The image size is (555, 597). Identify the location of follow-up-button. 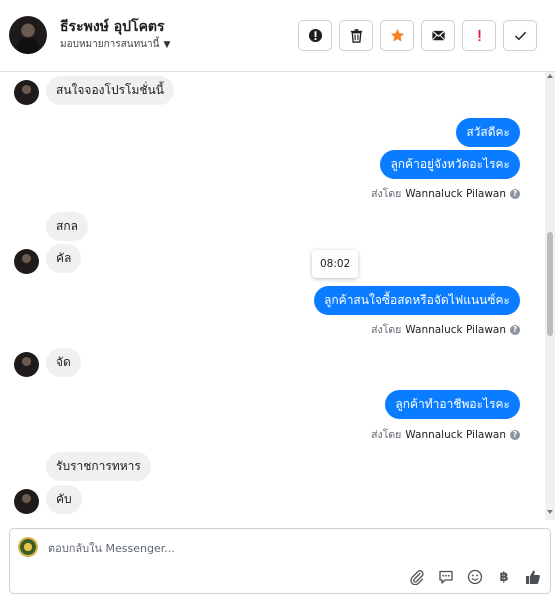
(479, 35).